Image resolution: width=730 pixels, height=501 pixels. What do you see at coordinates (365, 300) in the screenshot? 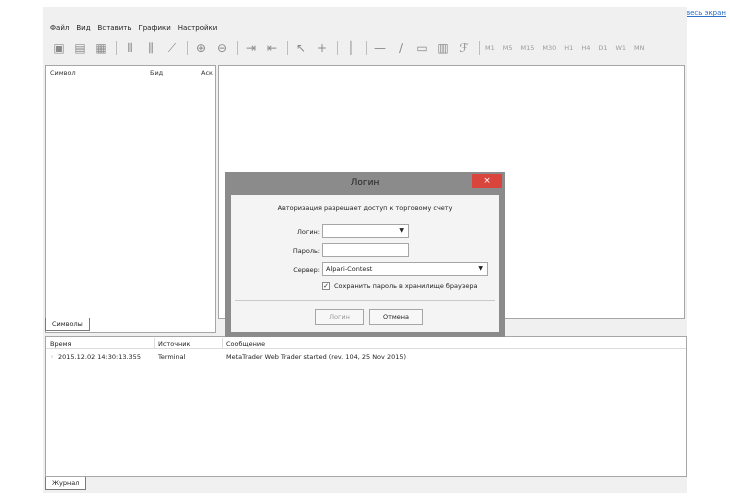
I see `dialog-divider` at bounding box center [365, 300].